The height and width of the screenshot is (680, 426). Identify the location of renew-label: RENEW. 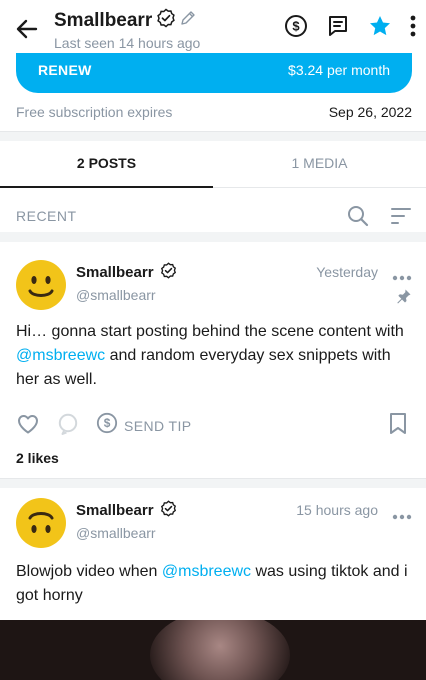
(65, 70).